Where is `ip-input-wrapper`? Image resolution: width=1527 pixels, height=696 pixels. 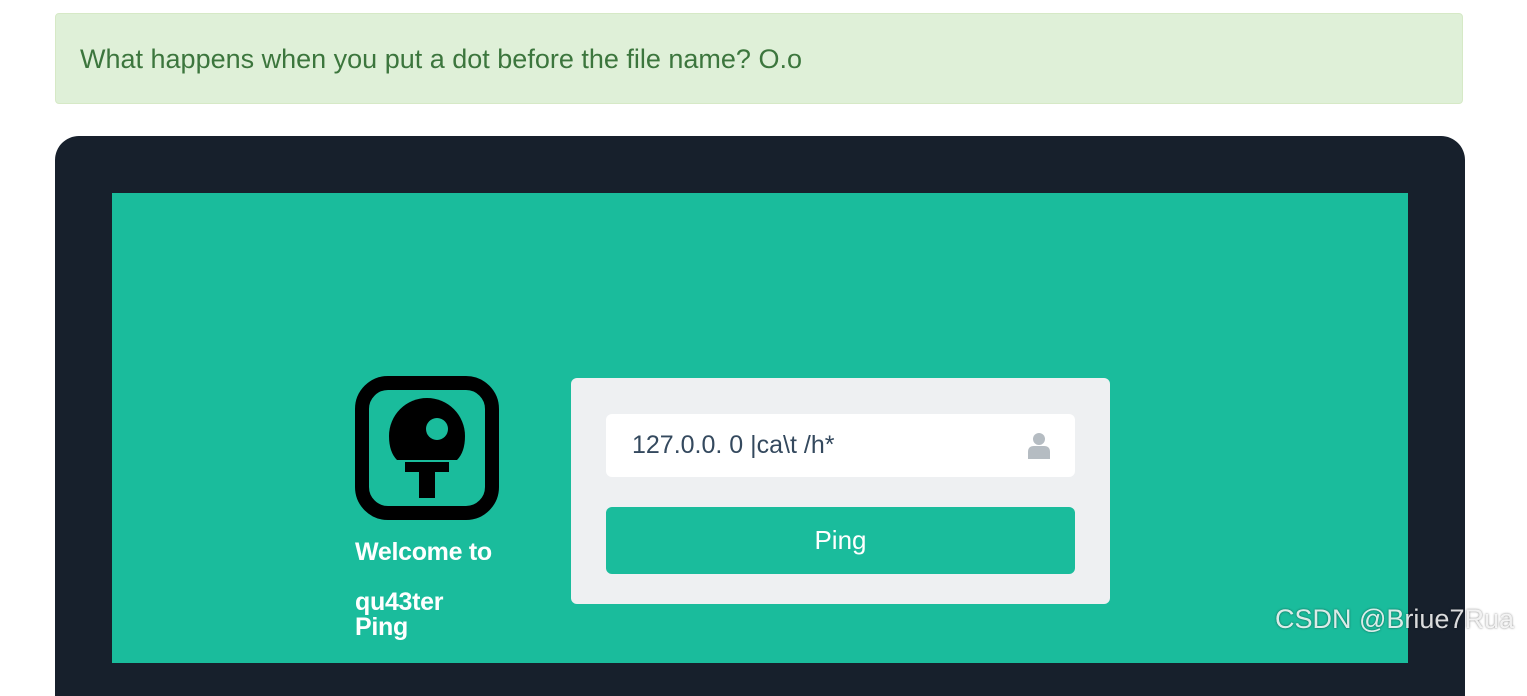 ip-input-wrapper is located at coordinates (840, 445).